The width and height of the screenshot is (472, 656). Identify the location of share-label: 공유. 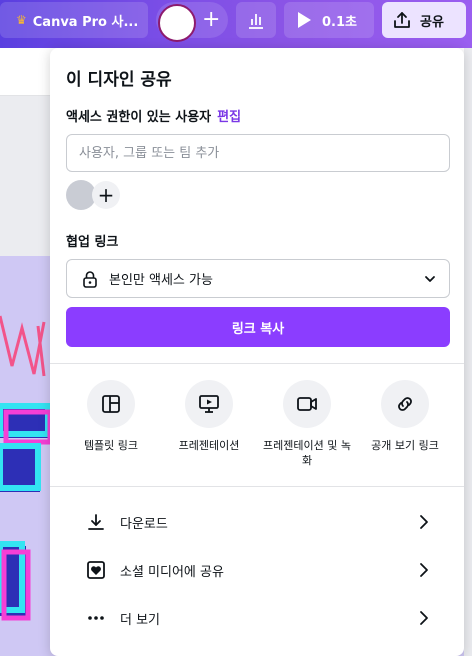
(432, 22).